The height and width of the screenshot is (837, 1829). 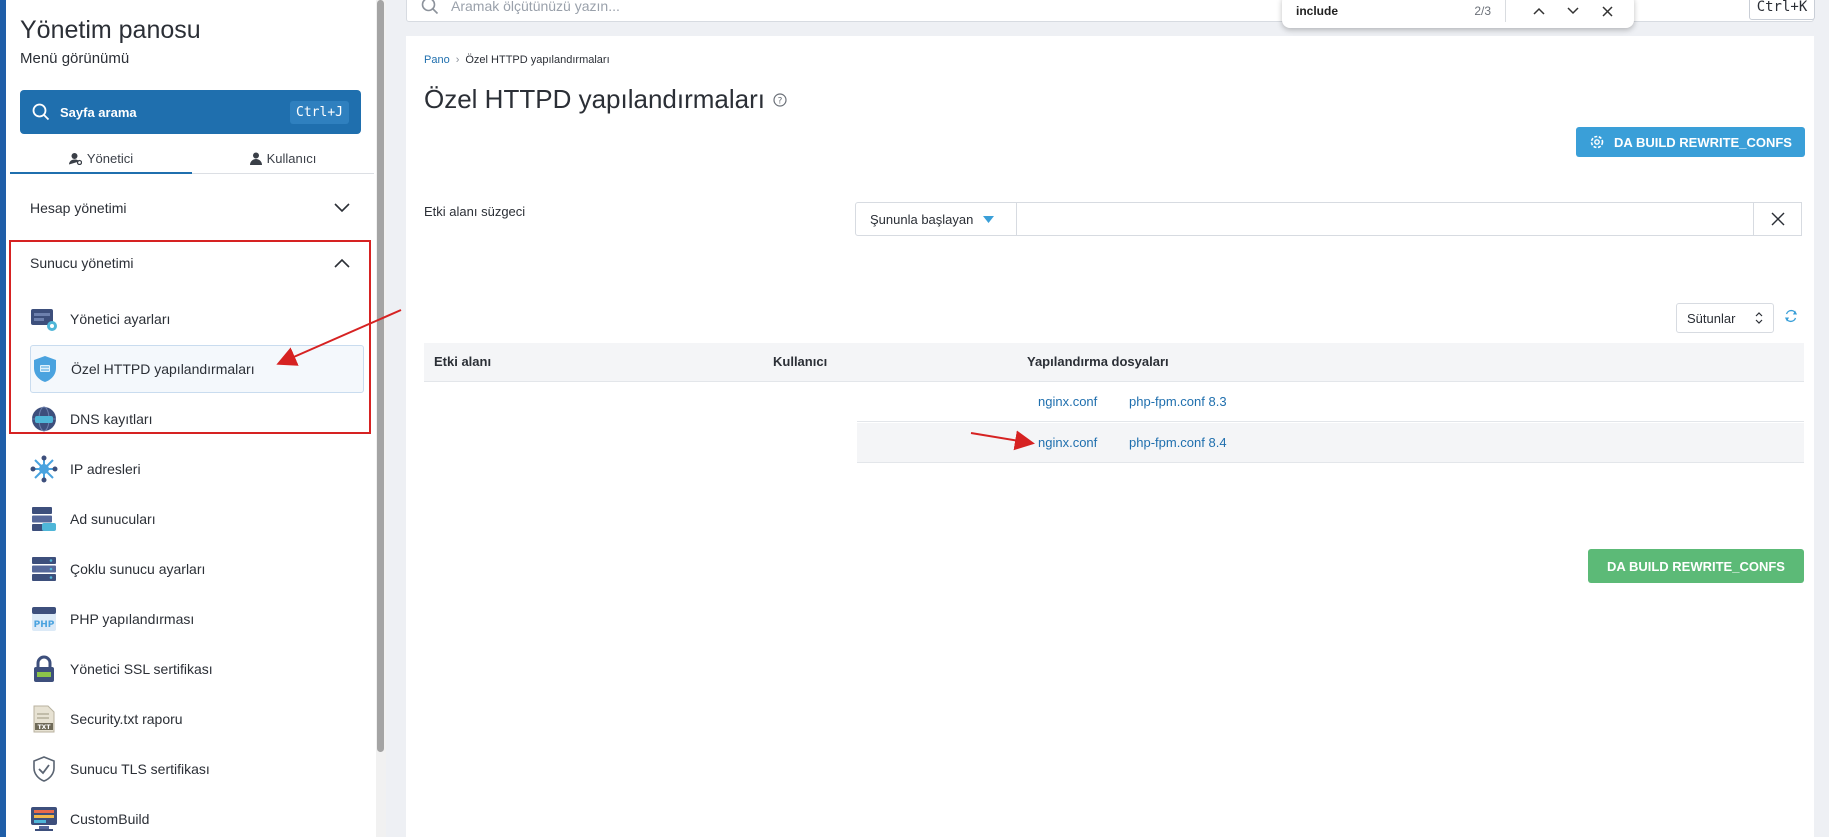 What do you see at coordinates (1759, 318) in the screenshot?
I see `updown-icon` at bounding box center [1759, 318].